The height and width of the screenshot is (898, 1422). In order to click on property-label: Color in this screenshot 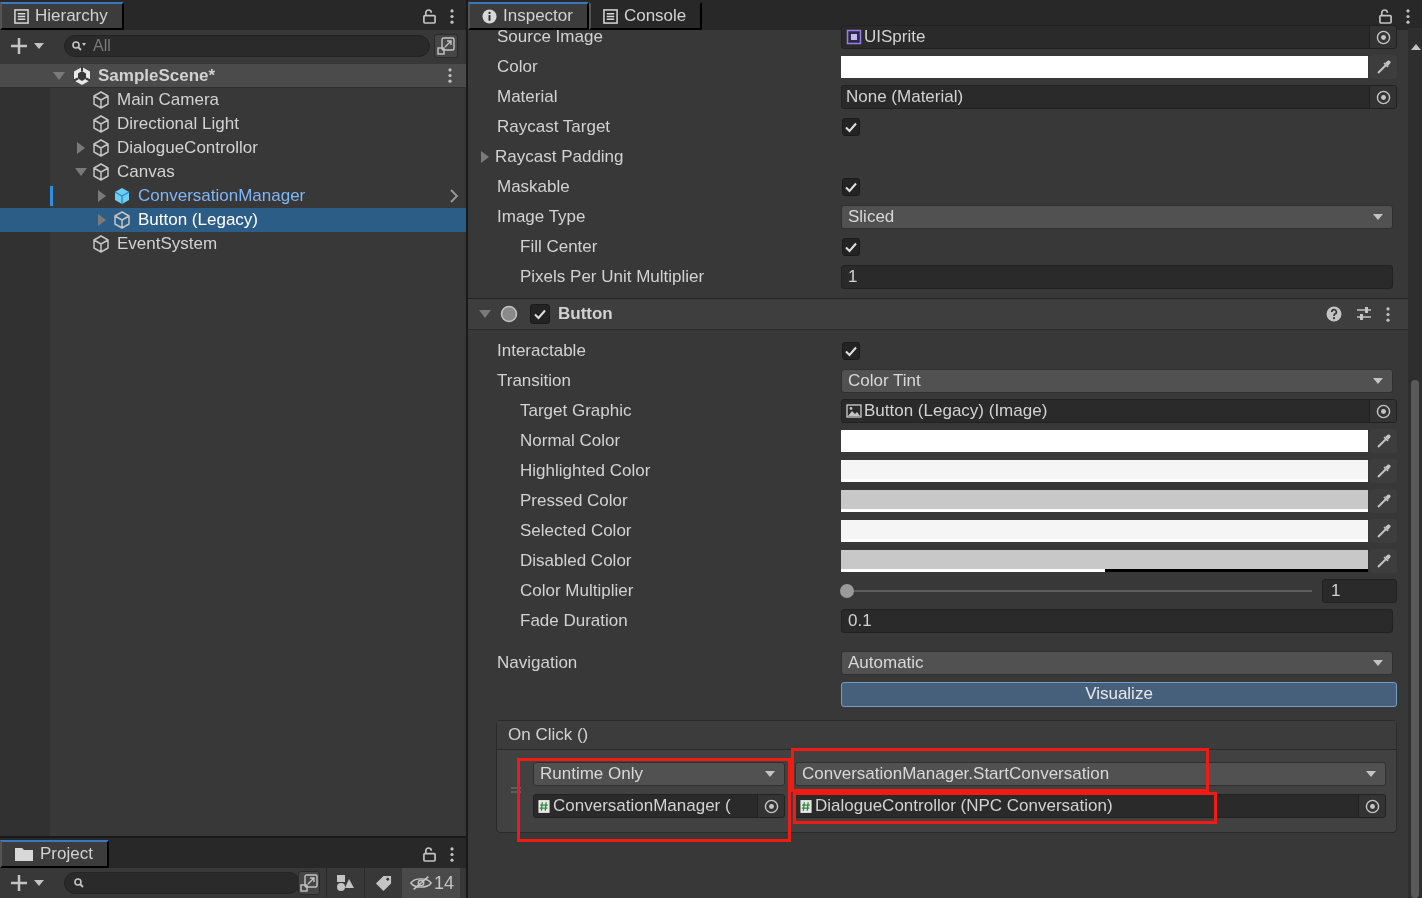, I will do `click(517, 67)`.